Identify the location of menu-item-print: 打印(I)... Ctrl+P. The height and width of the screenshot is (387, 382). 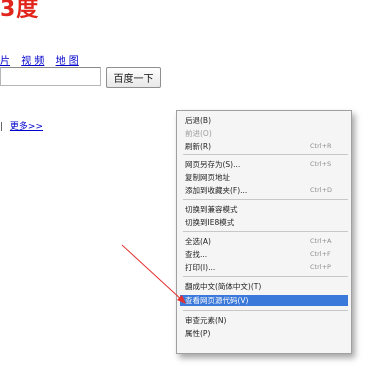
(264, 267).